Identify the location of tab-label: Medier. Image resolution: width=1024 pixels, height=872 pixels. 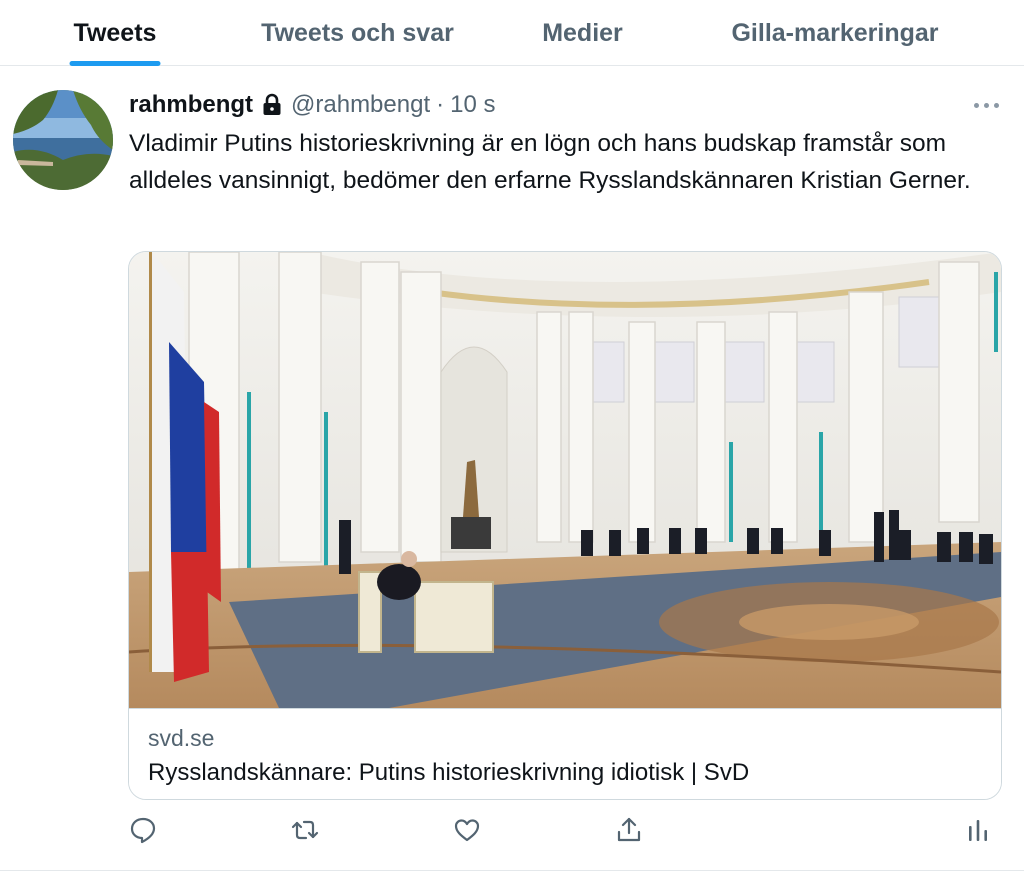
(582, 32).